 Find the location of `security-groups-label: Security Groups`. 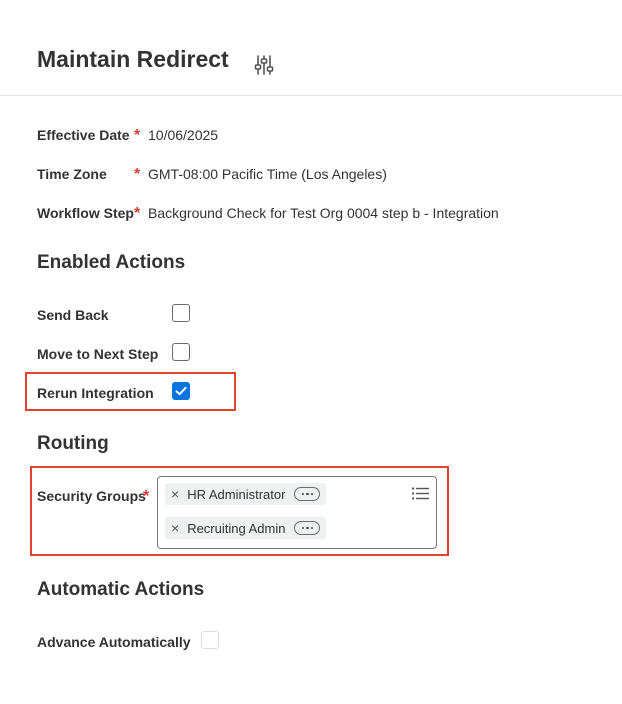

security-groups-label: Security Groups is located at coordinates (91, 496).